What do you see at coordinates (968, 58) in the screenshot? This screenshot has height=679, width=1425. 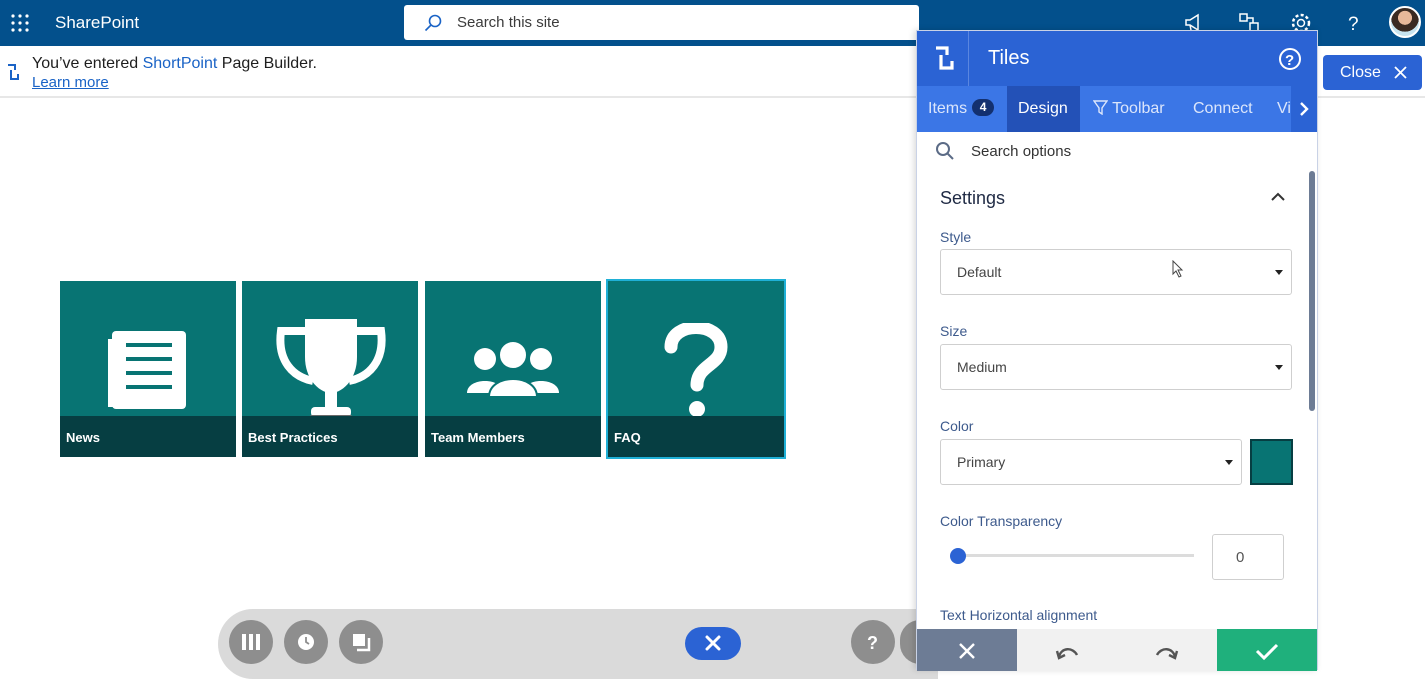 I see `header-divider` at bounding box center [968, 58].